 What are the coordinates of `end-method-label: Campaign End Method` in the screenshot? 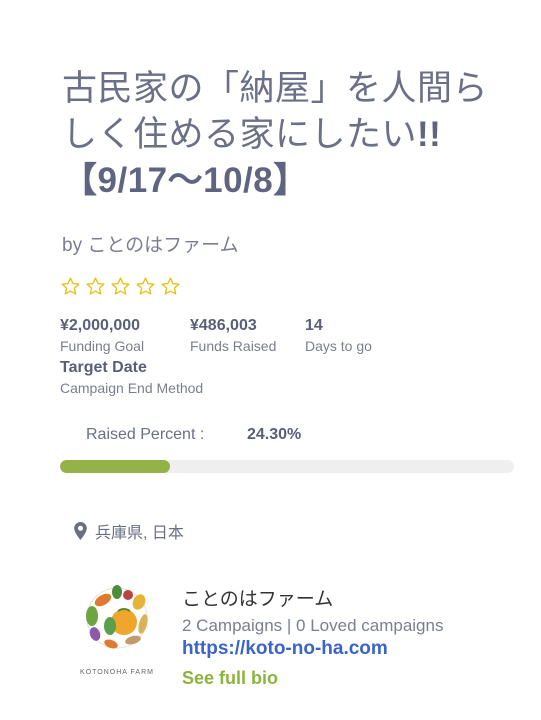 It's located at (132, 388).